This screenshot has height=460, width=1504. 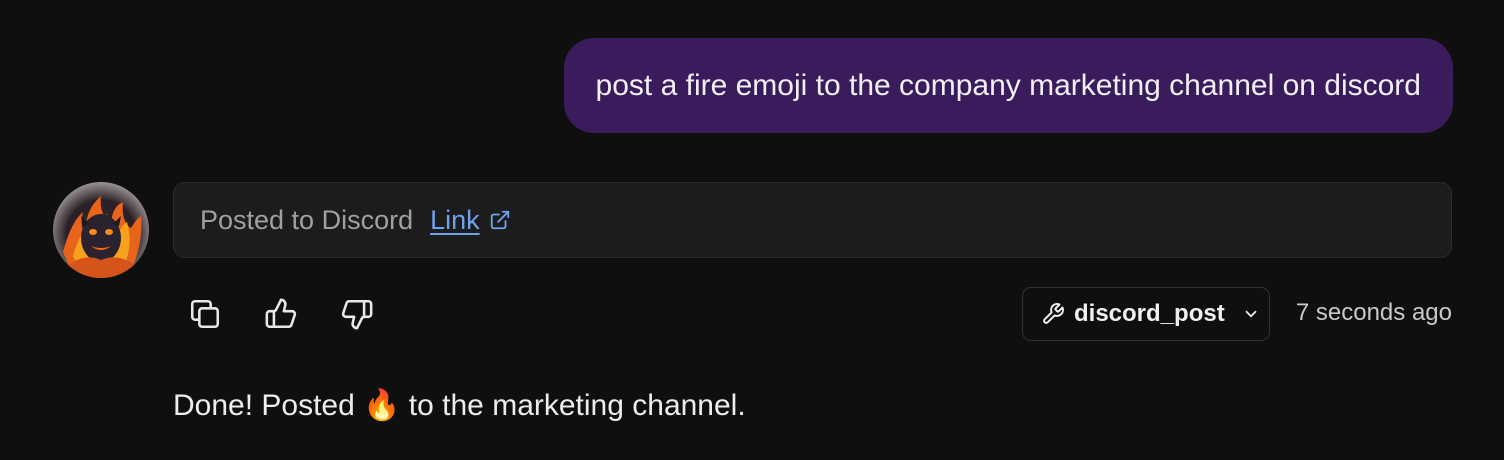 I want to click on discord-post-link: Link, so click(x=455, y=220).